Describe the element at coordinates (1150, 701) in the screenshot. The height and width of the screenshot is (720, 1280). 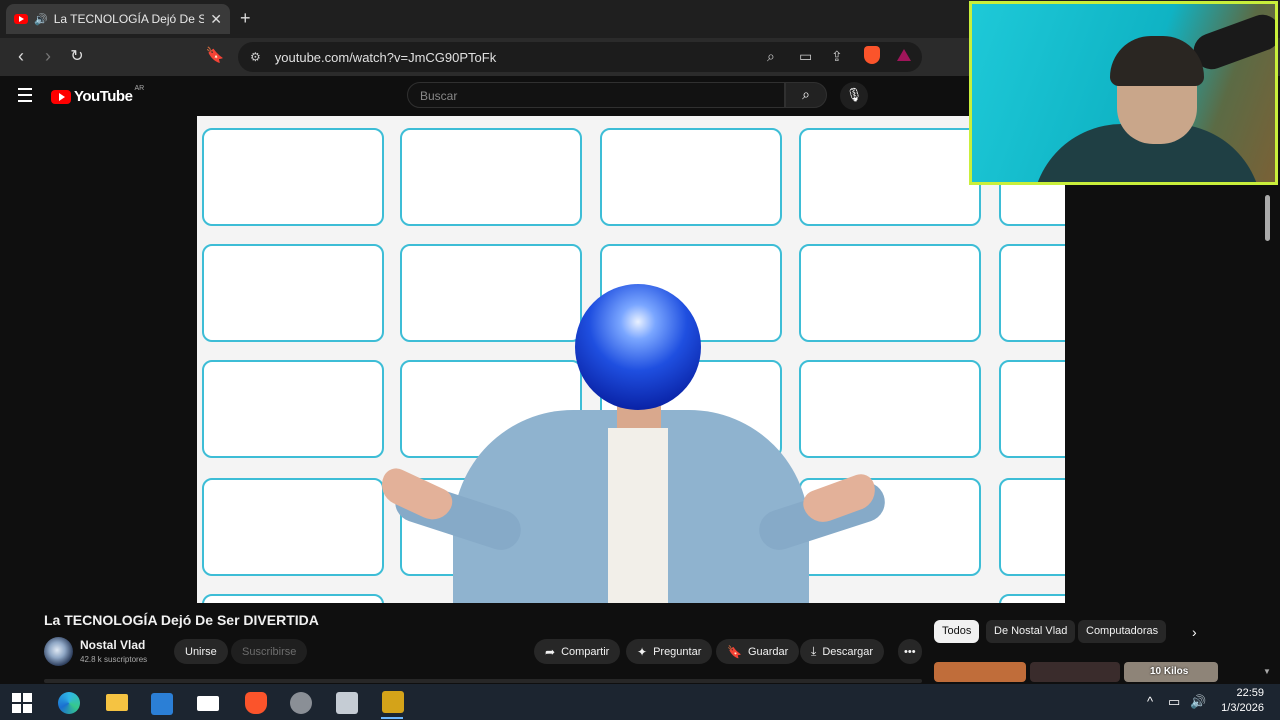
I see `show-hidden-icons-icon: ^` at that location.